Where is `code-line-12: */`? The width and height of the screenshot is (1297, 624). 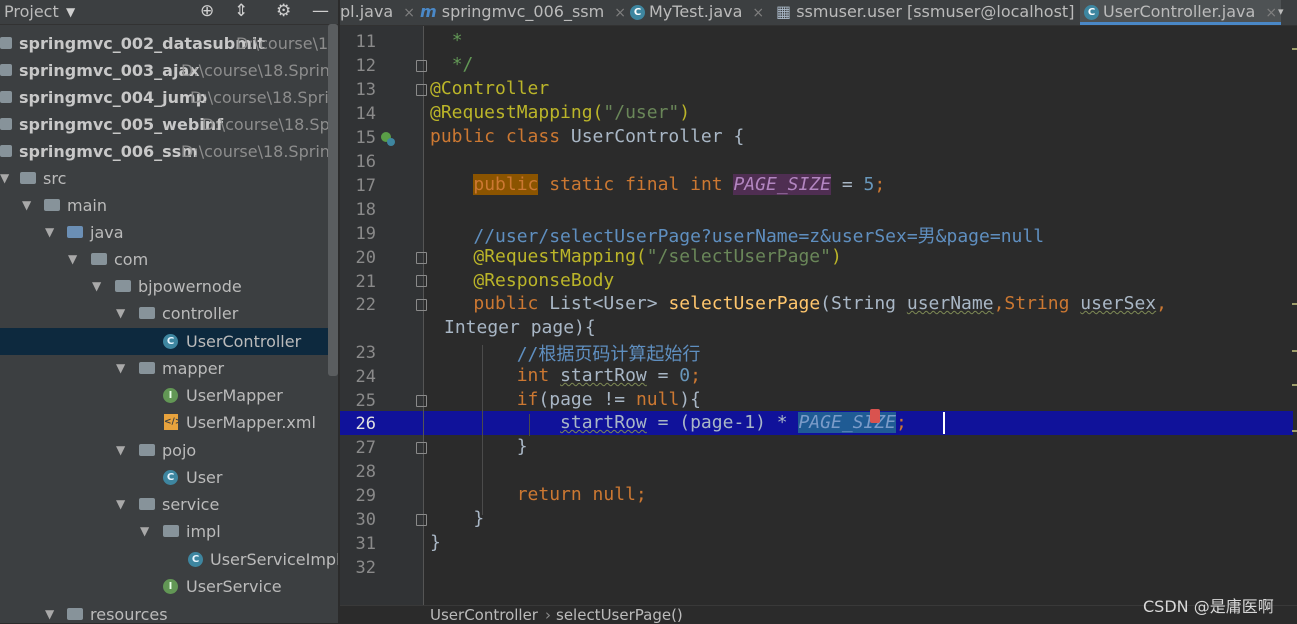
code-line-12: */ is located at coordinates (452, 64).